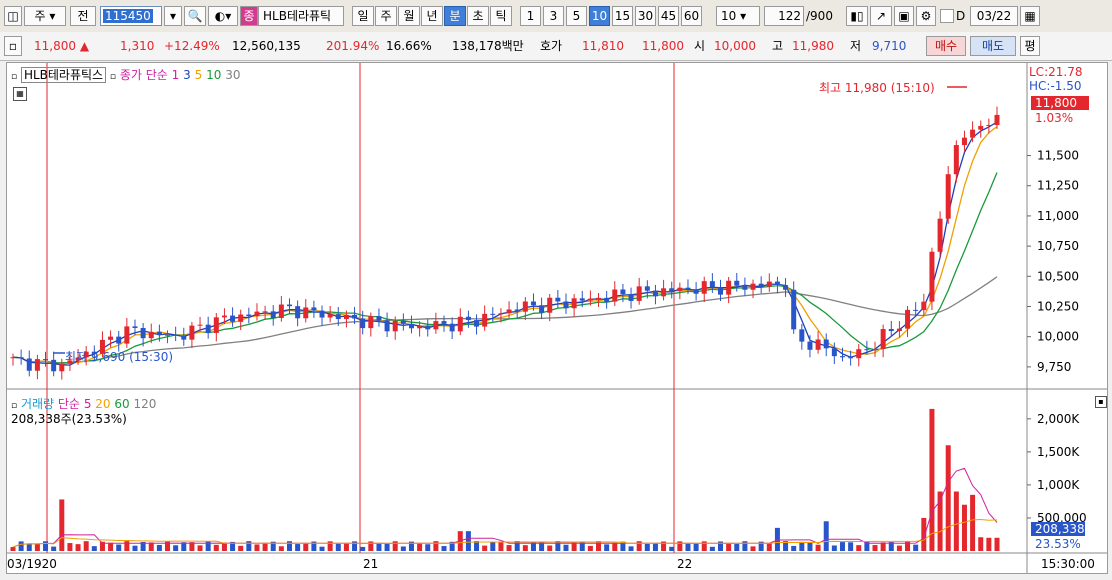  What do you see at coordinates (173, 16) in the screenshot?
I see `code-dropdown-icon: ▾` at bounding box center [173, 16].